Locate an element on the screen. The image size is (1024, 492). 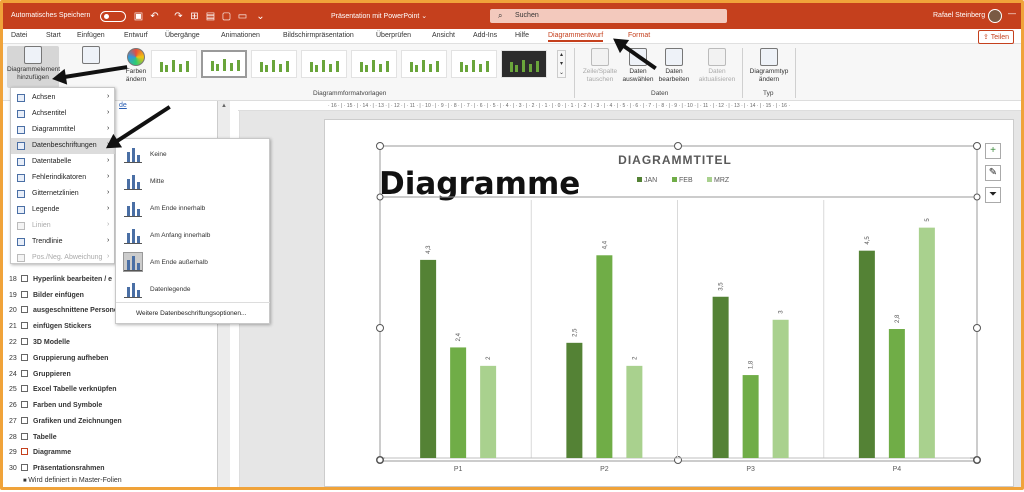
legend-label: MRZ is located at coordinates (722, 180).